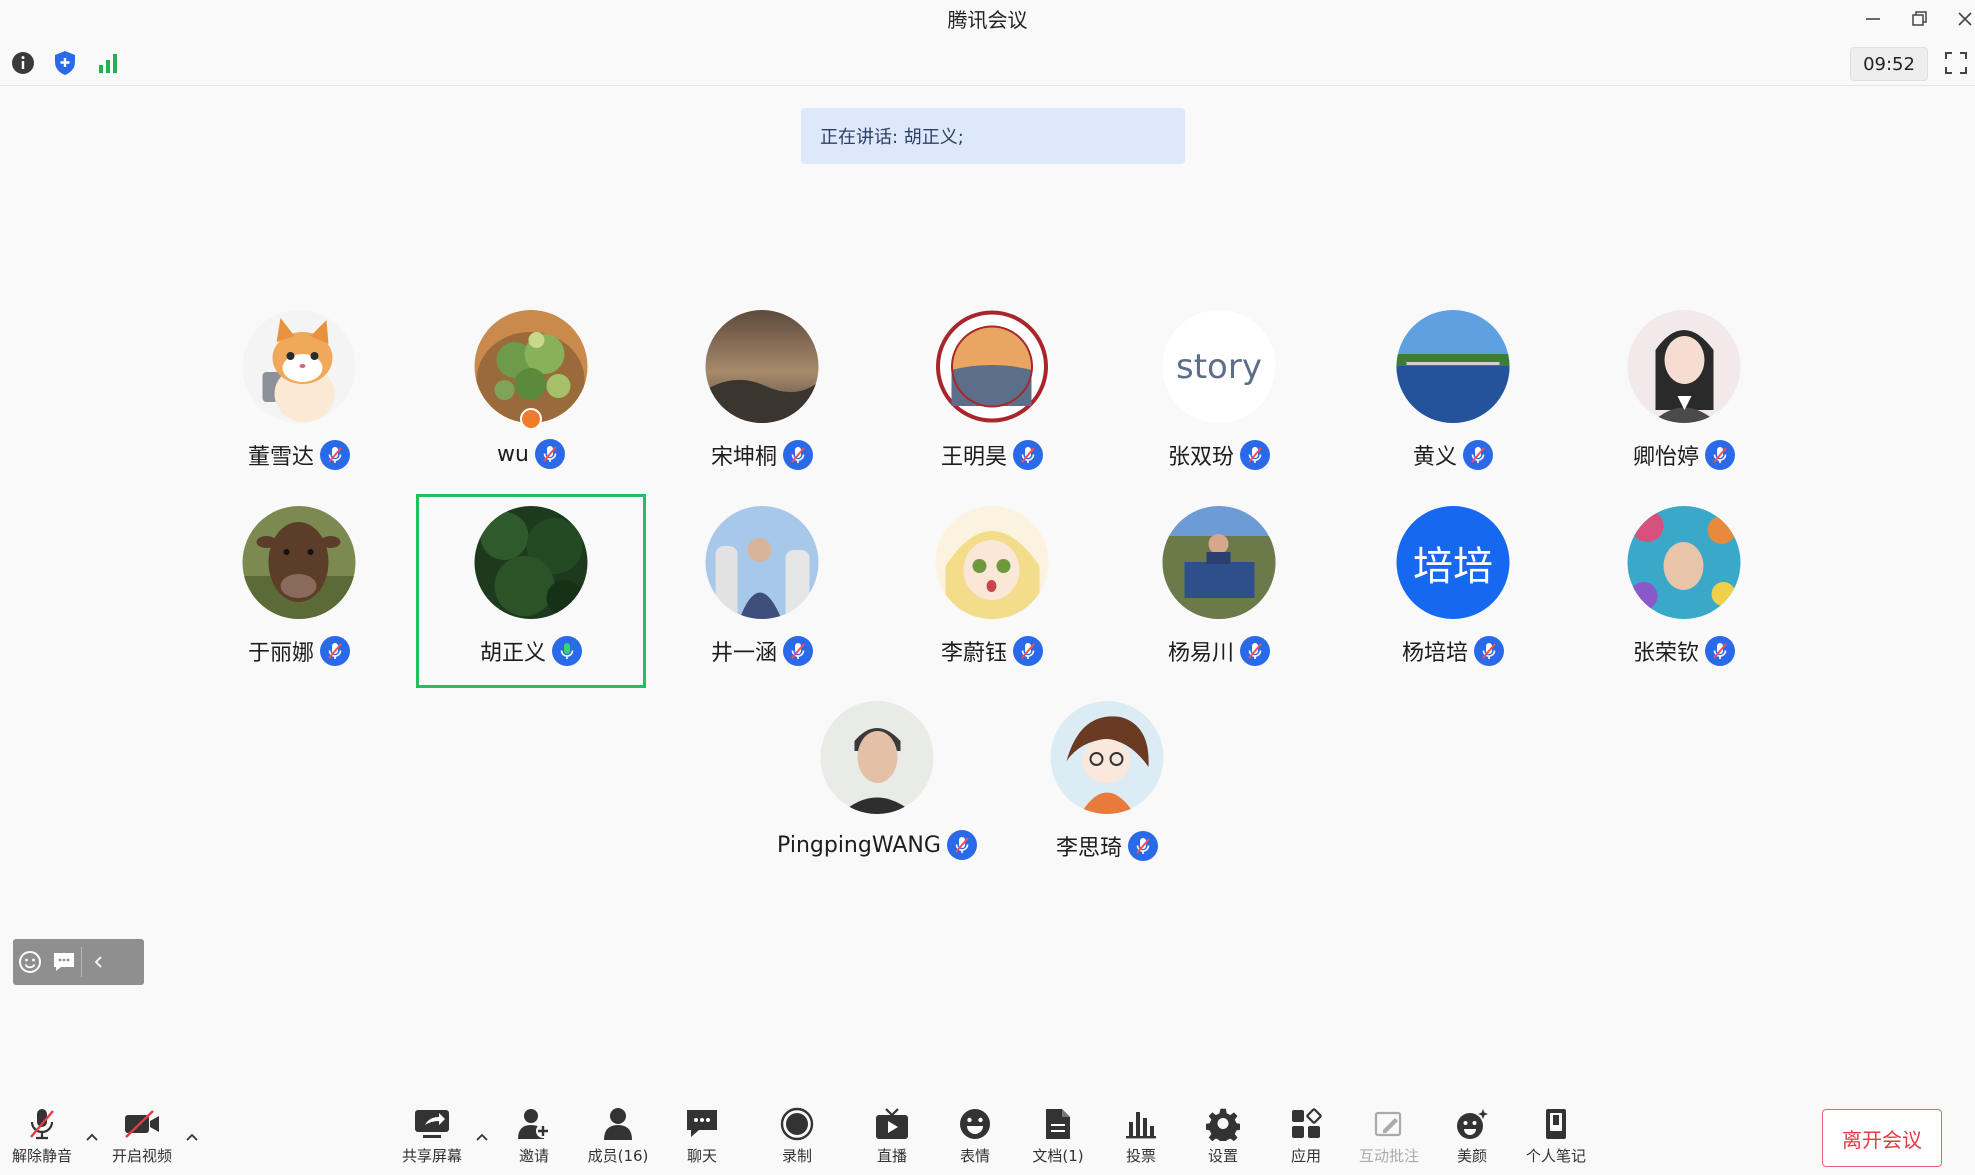 The image size is (1975, 1175). I want to click on bridge-lake-avatar-image, so click(1453, 366).